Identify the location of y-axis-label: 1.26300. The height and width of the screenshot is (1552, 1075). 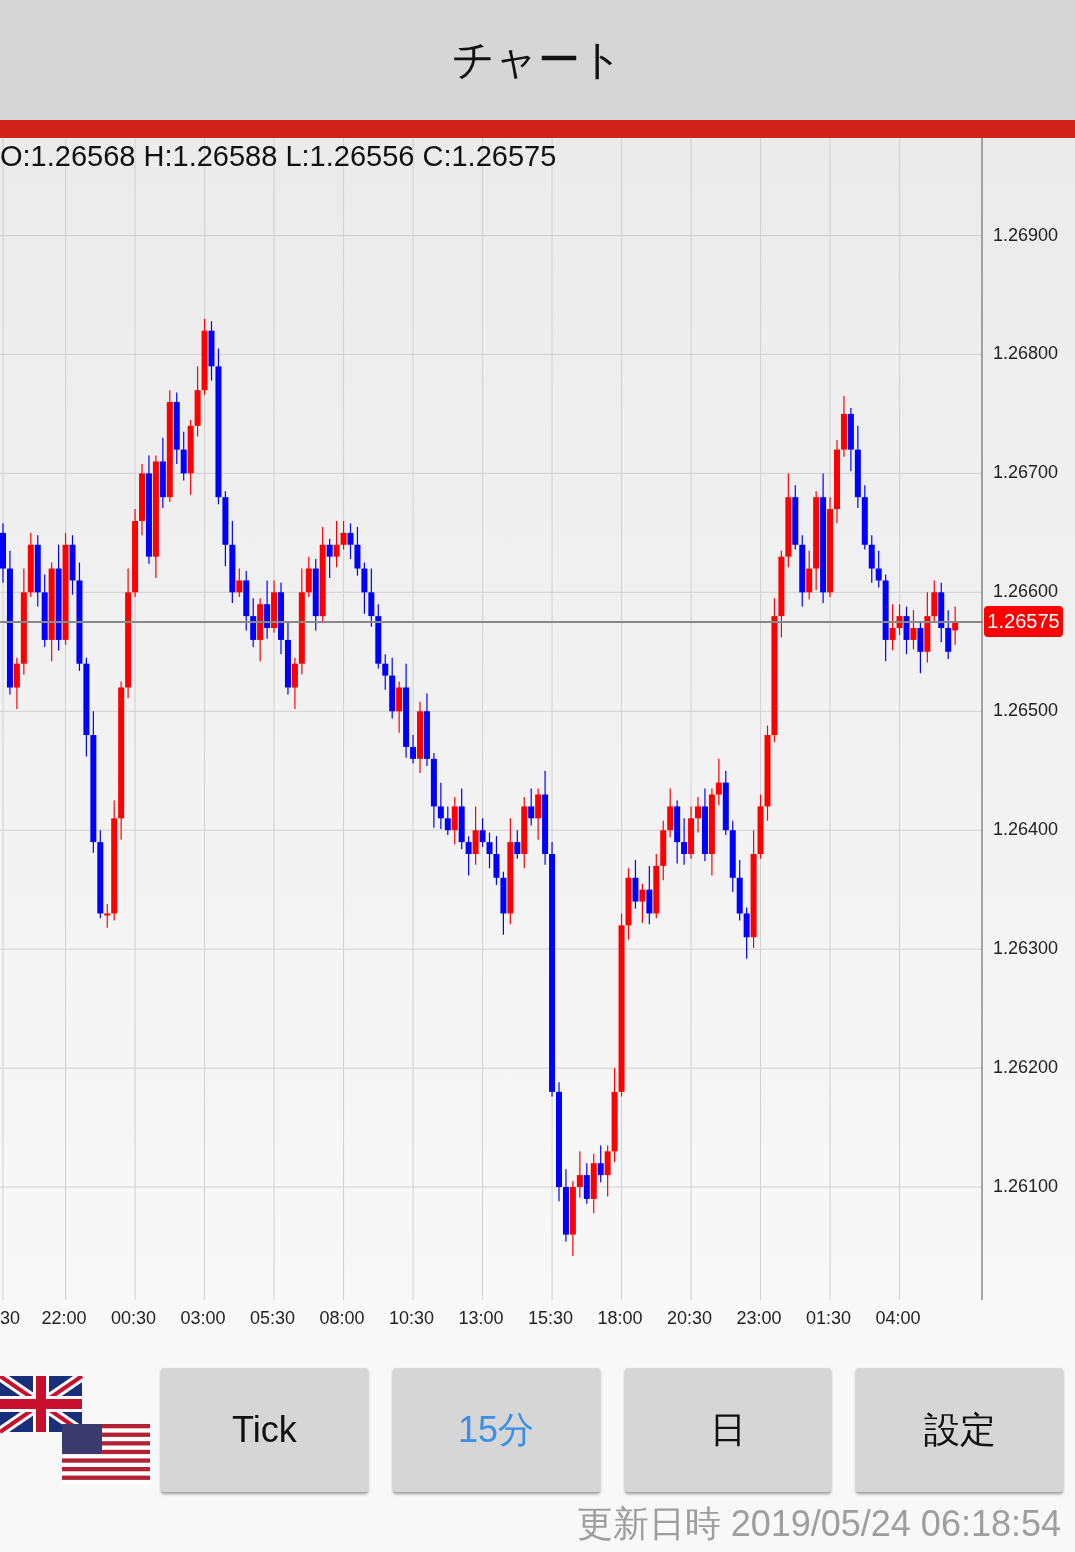
(1026, 949).